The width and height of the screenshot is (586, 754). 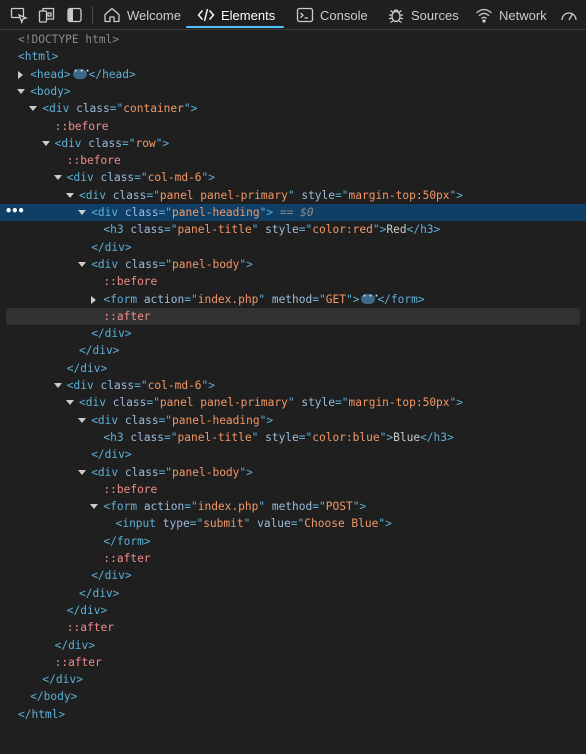 I want to click on node-markup: </div>, so click(x=111, y=333).